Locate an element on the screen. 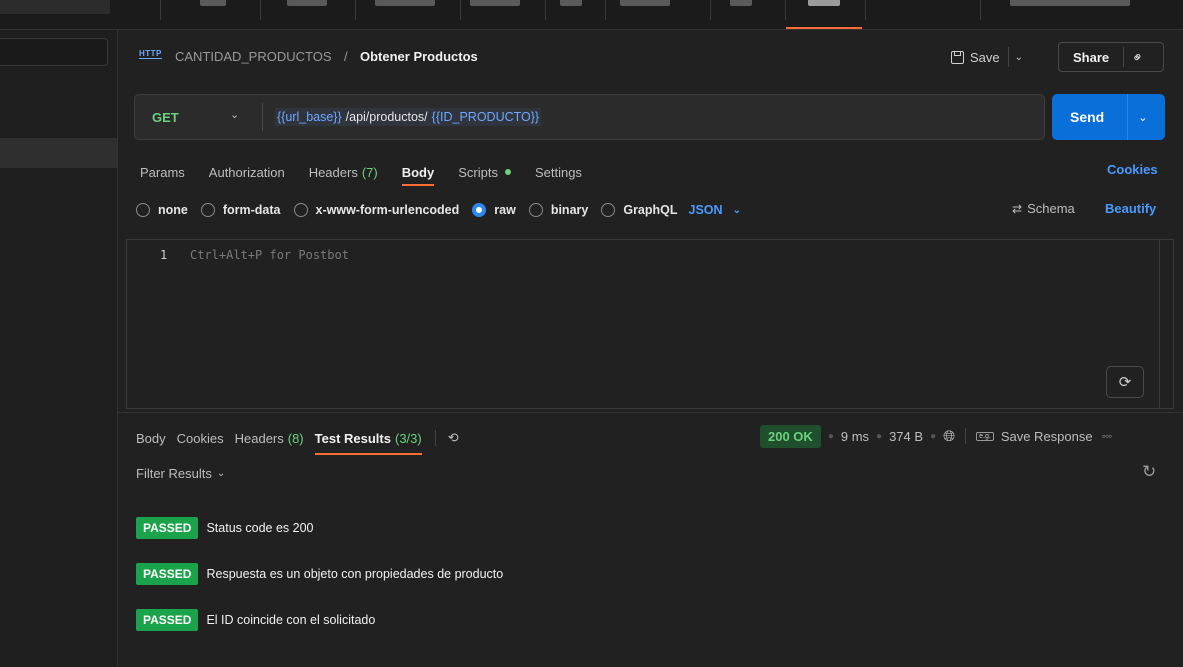 The width and height of the screenshot is (1183, 667). save-label: Save is located at coordinates (985, 57).